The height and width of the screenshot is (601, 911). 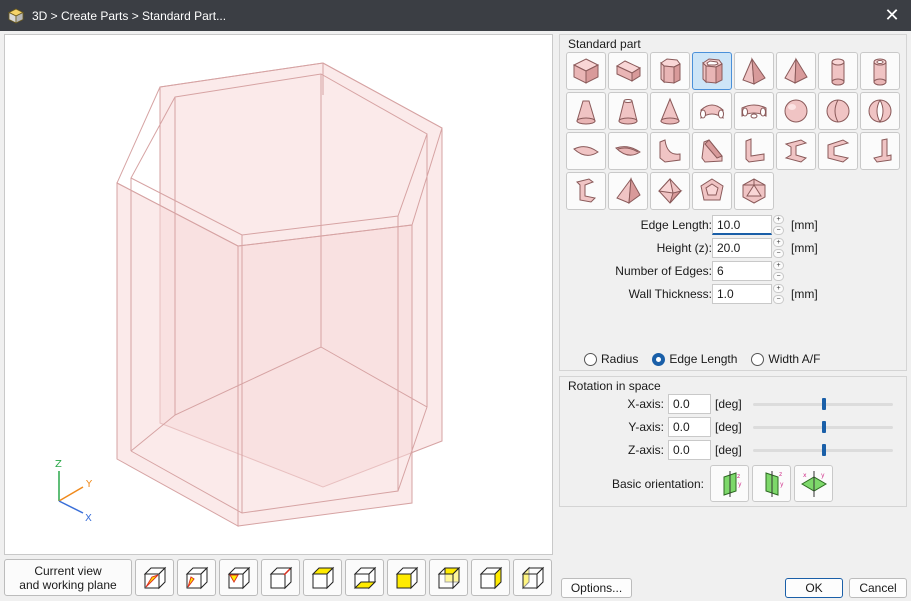 I want to click on svg-text: y, so click(x=740, y=484).